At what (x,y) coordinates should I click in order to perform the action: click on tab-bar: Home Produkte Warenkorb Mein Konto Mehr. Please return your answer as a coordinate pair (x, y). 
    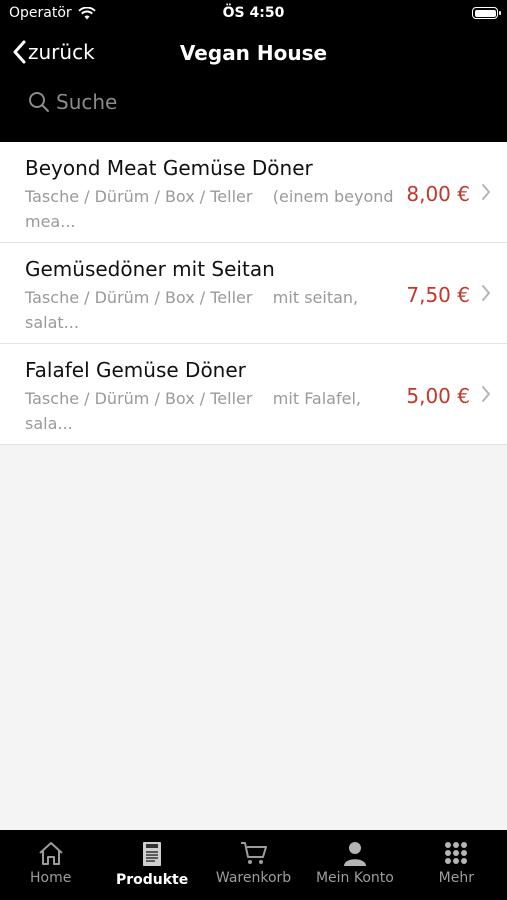
    Looking at the image, I should click on (253, 865).